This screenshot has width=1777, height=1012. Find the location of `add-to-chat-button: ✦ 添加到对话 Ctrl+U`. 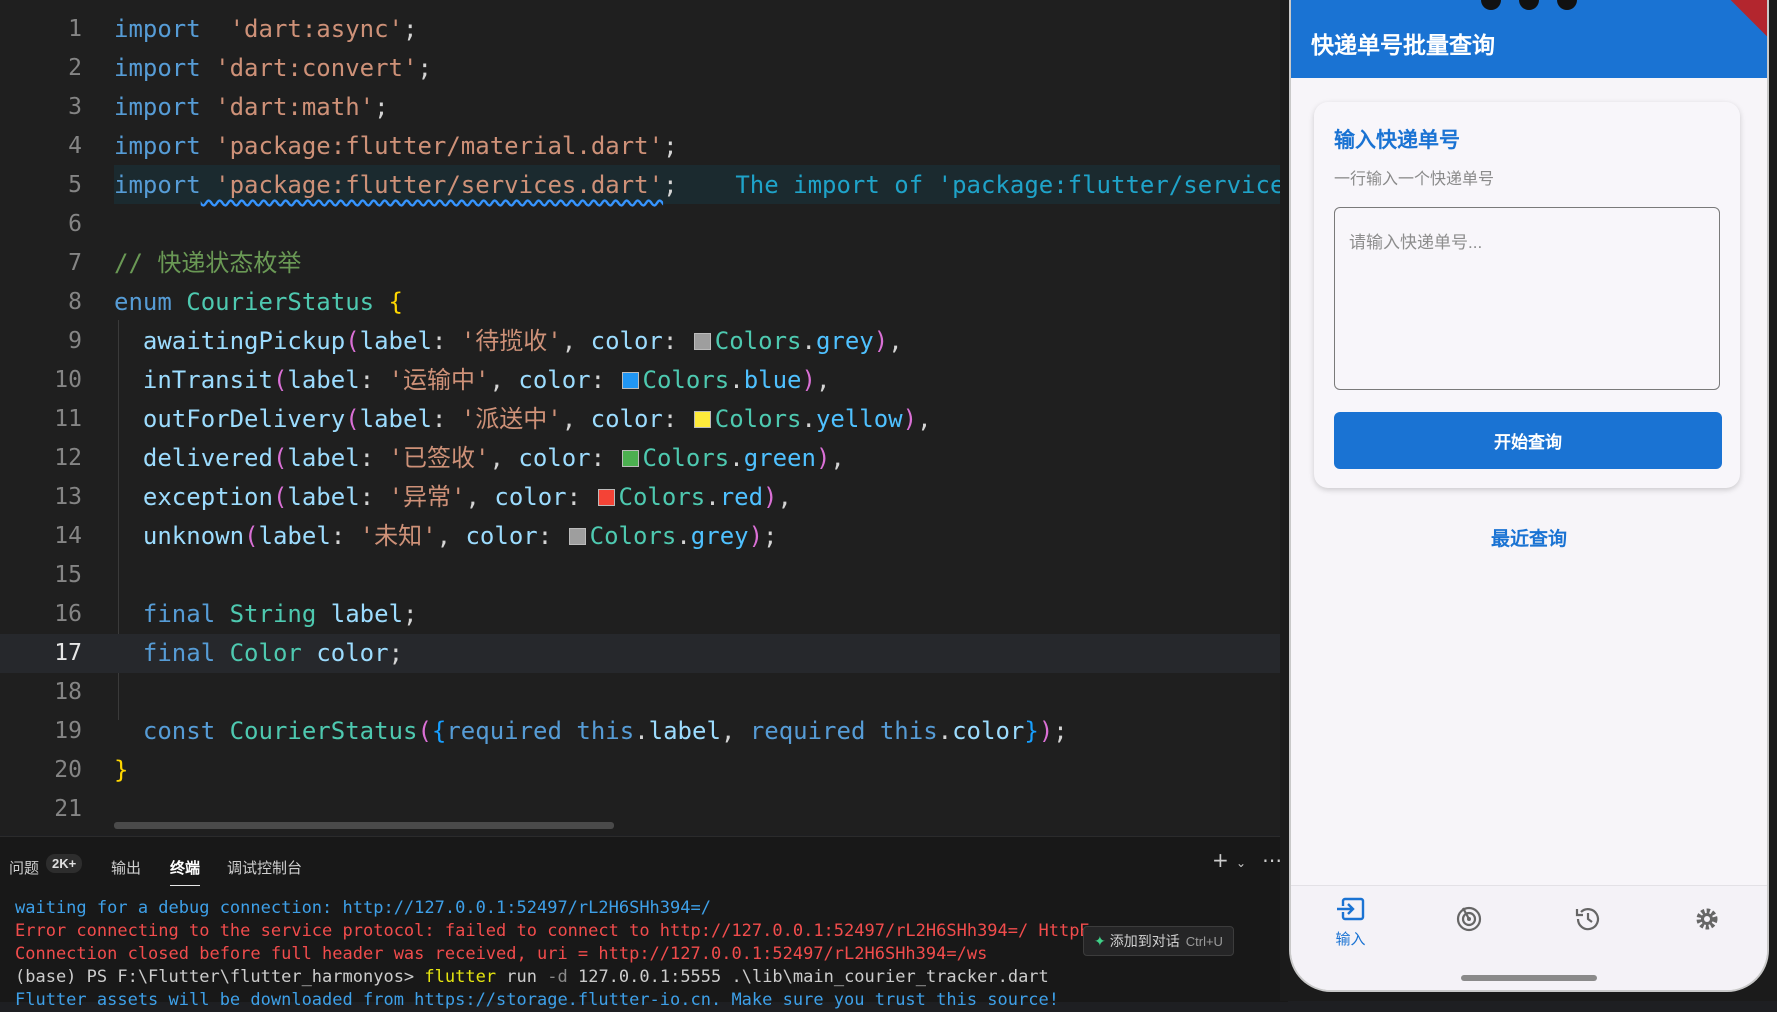

add-to-chat-button: ✦ 添加到对话 Ctrl+U is located at coordinates (1158, 941).